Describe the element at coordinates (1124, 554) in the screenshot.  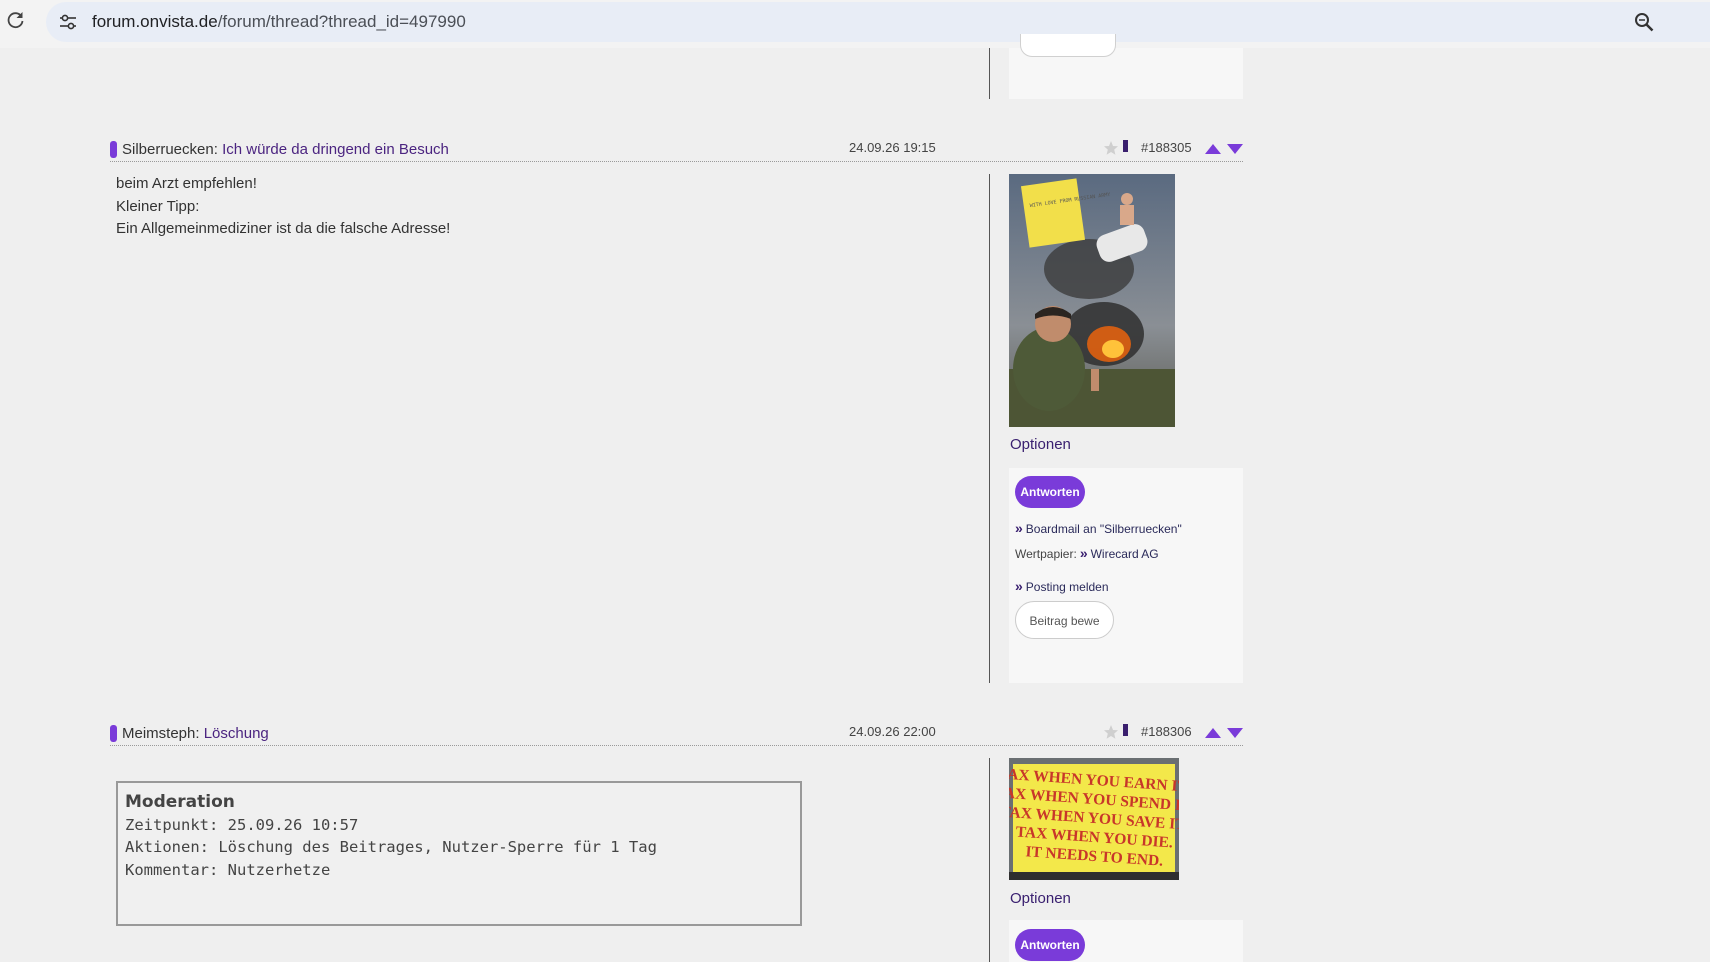
I see `security-value: Wirecard AG` at that location.